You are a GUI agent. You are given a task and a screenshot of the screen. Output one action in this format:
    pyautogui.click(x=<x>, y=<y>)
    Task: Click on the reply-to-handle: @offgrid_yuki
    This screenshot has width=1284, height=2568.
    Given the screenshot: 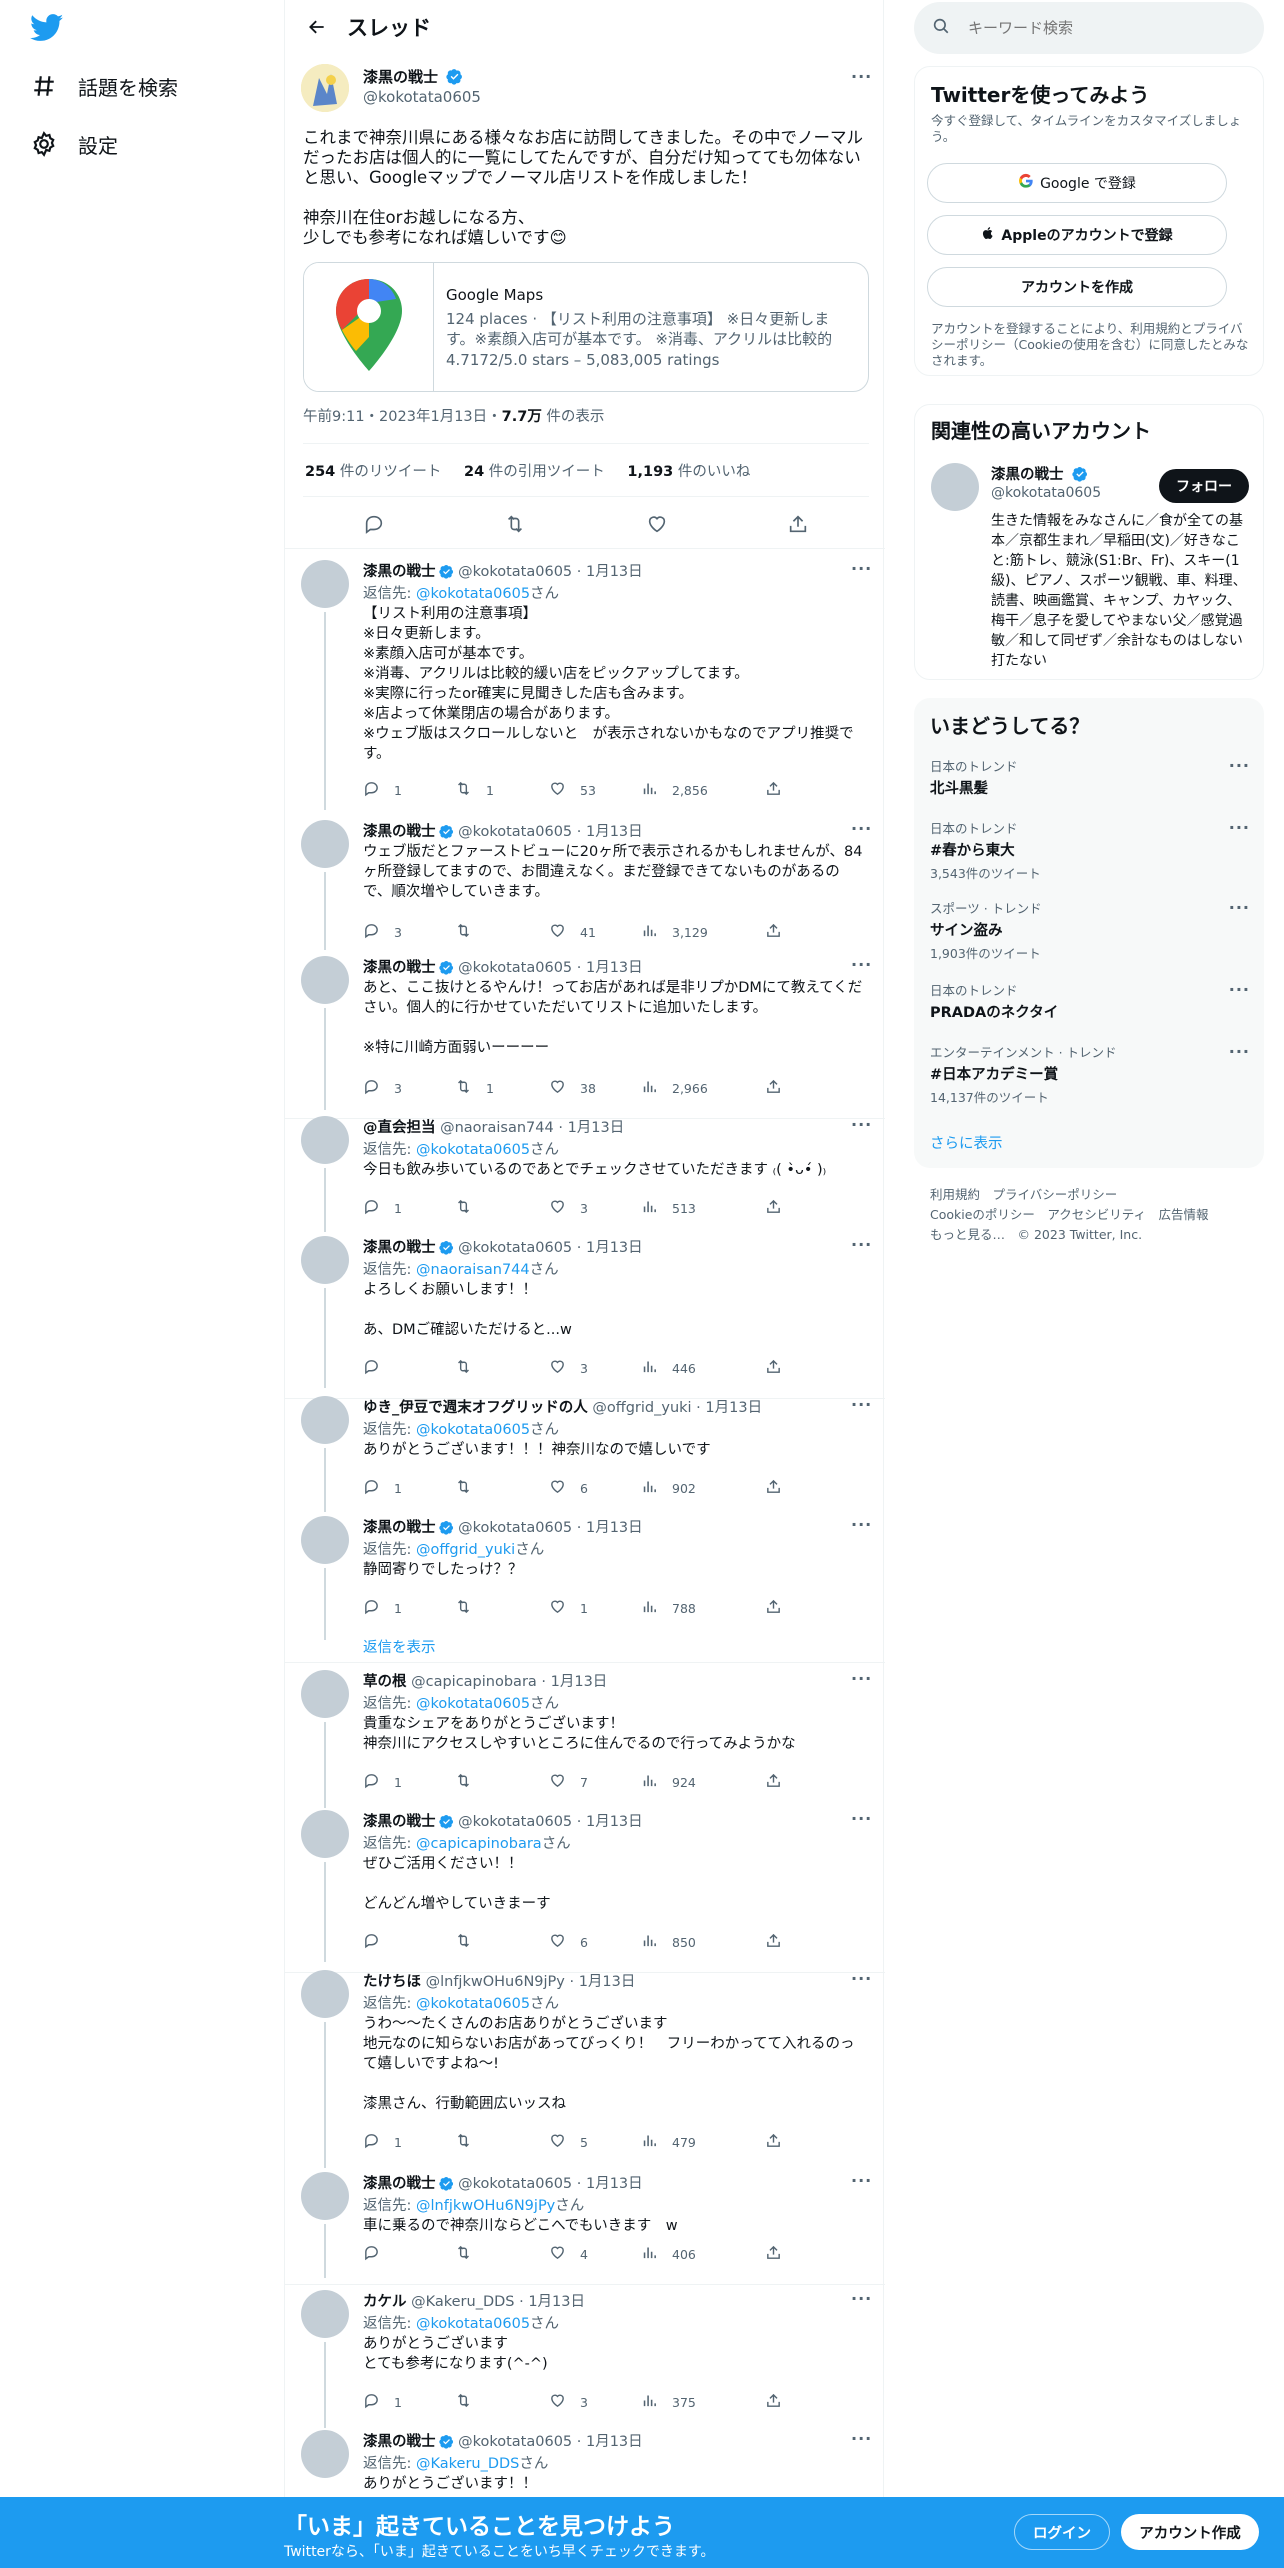 What is the action you would take?
    pyautogui.click(x=465, y=1550)
    